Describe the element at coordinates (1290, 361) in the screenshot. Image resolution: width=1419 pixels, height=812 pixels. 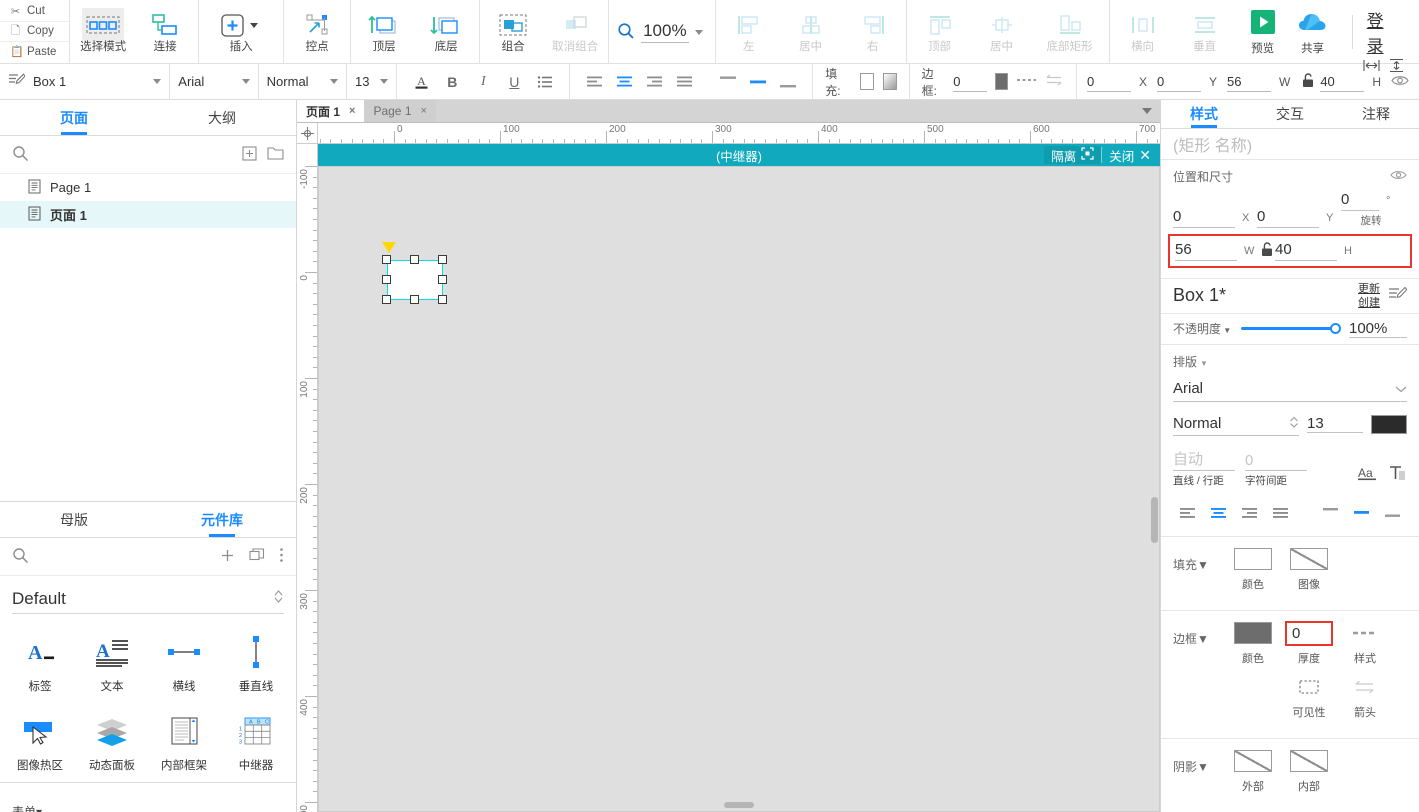
I see `typography-header: 排版 ▼` at that location.